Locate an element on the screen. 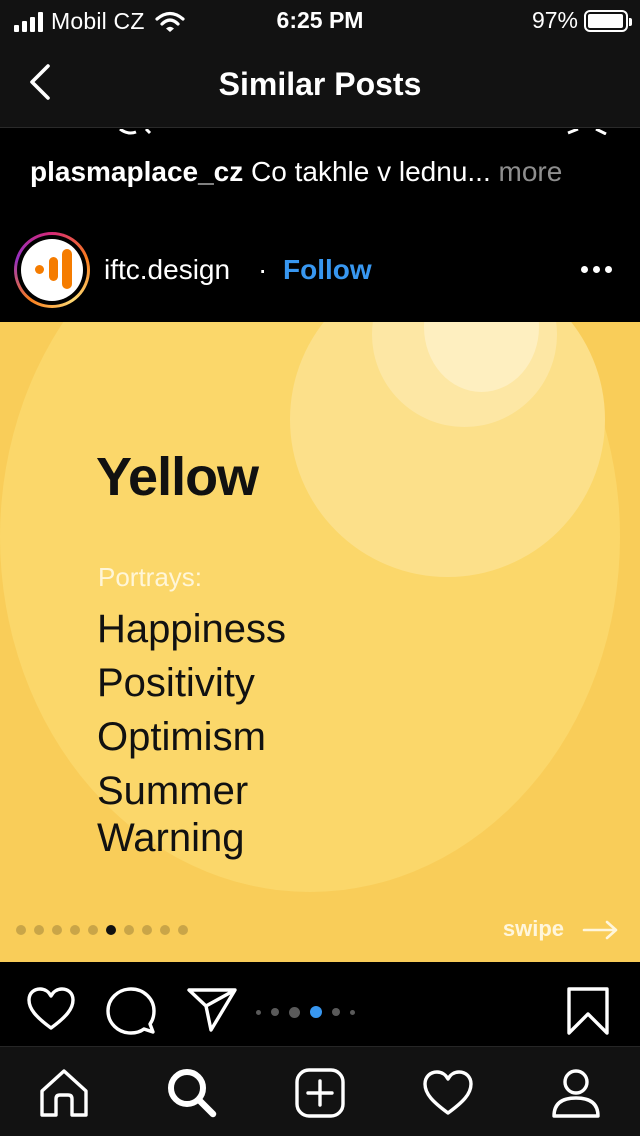  caption-more-link: more is located at coordinates (531, 171).